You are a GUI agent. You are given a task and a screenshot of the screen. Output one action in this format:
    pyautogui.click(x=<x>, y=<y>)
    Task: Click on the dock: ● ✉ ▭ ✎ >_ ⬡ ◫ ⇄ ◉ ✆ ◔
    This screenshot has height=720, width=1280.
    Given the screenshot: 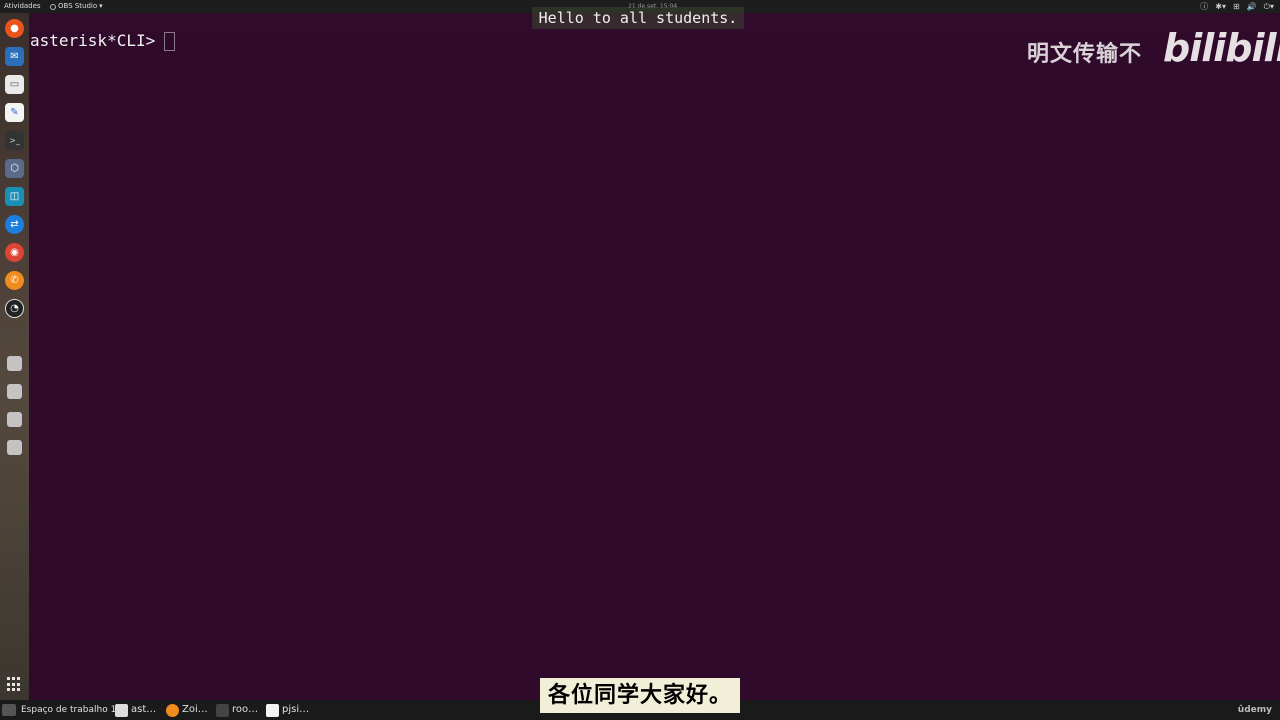 What is the action you would take?
    pyautogui.click(x=14, y=356)
    